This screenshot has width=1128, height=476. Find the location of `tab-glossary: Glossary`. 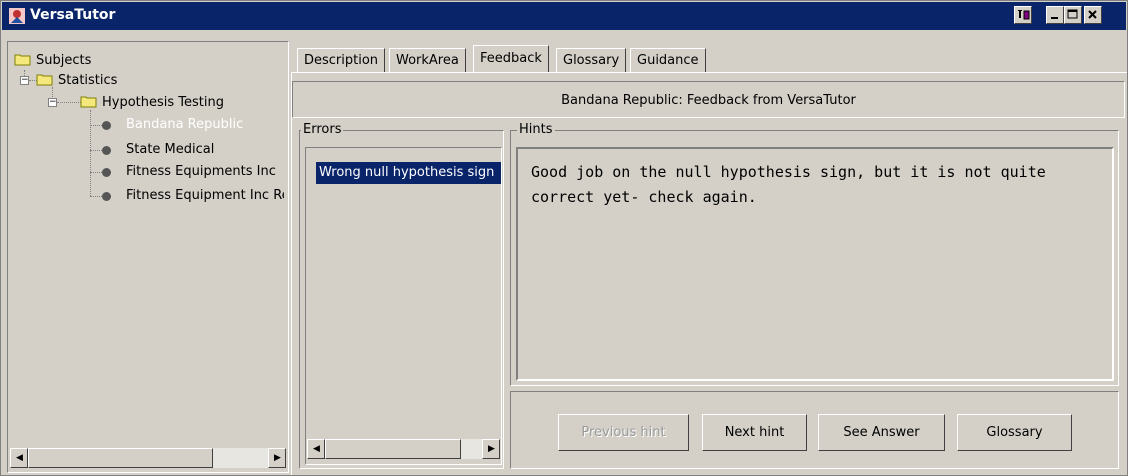

tab-glossary: Glossary is located at coordinates (591, 60).